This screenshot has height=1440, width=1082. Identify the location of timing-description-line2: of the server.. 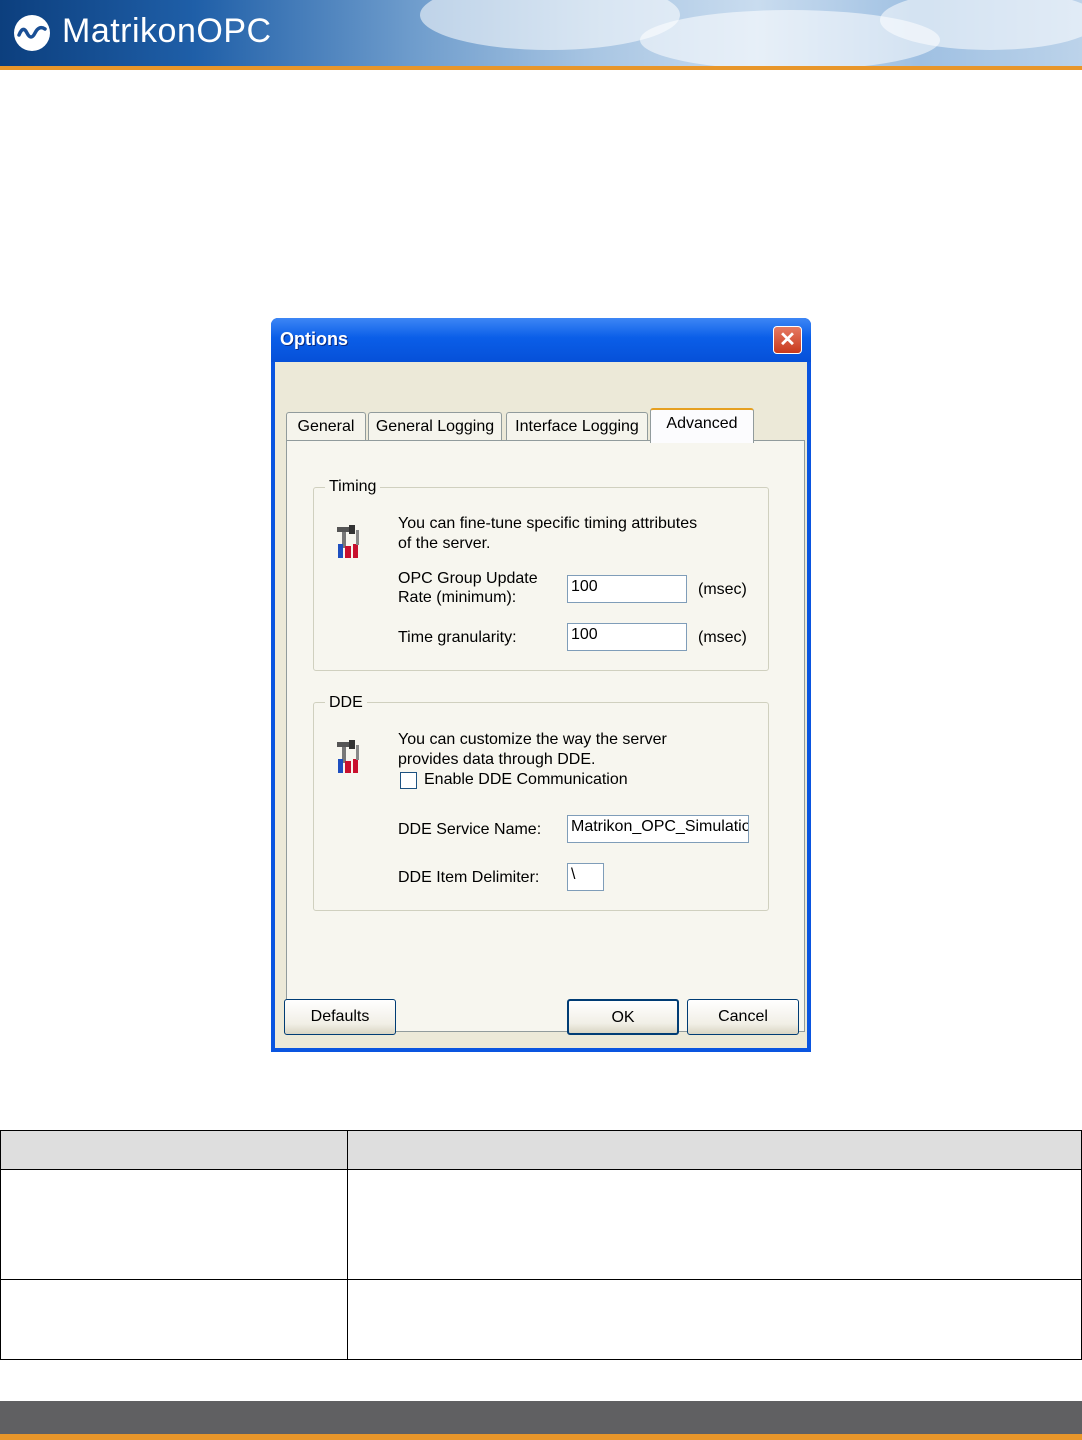
(444, 543).